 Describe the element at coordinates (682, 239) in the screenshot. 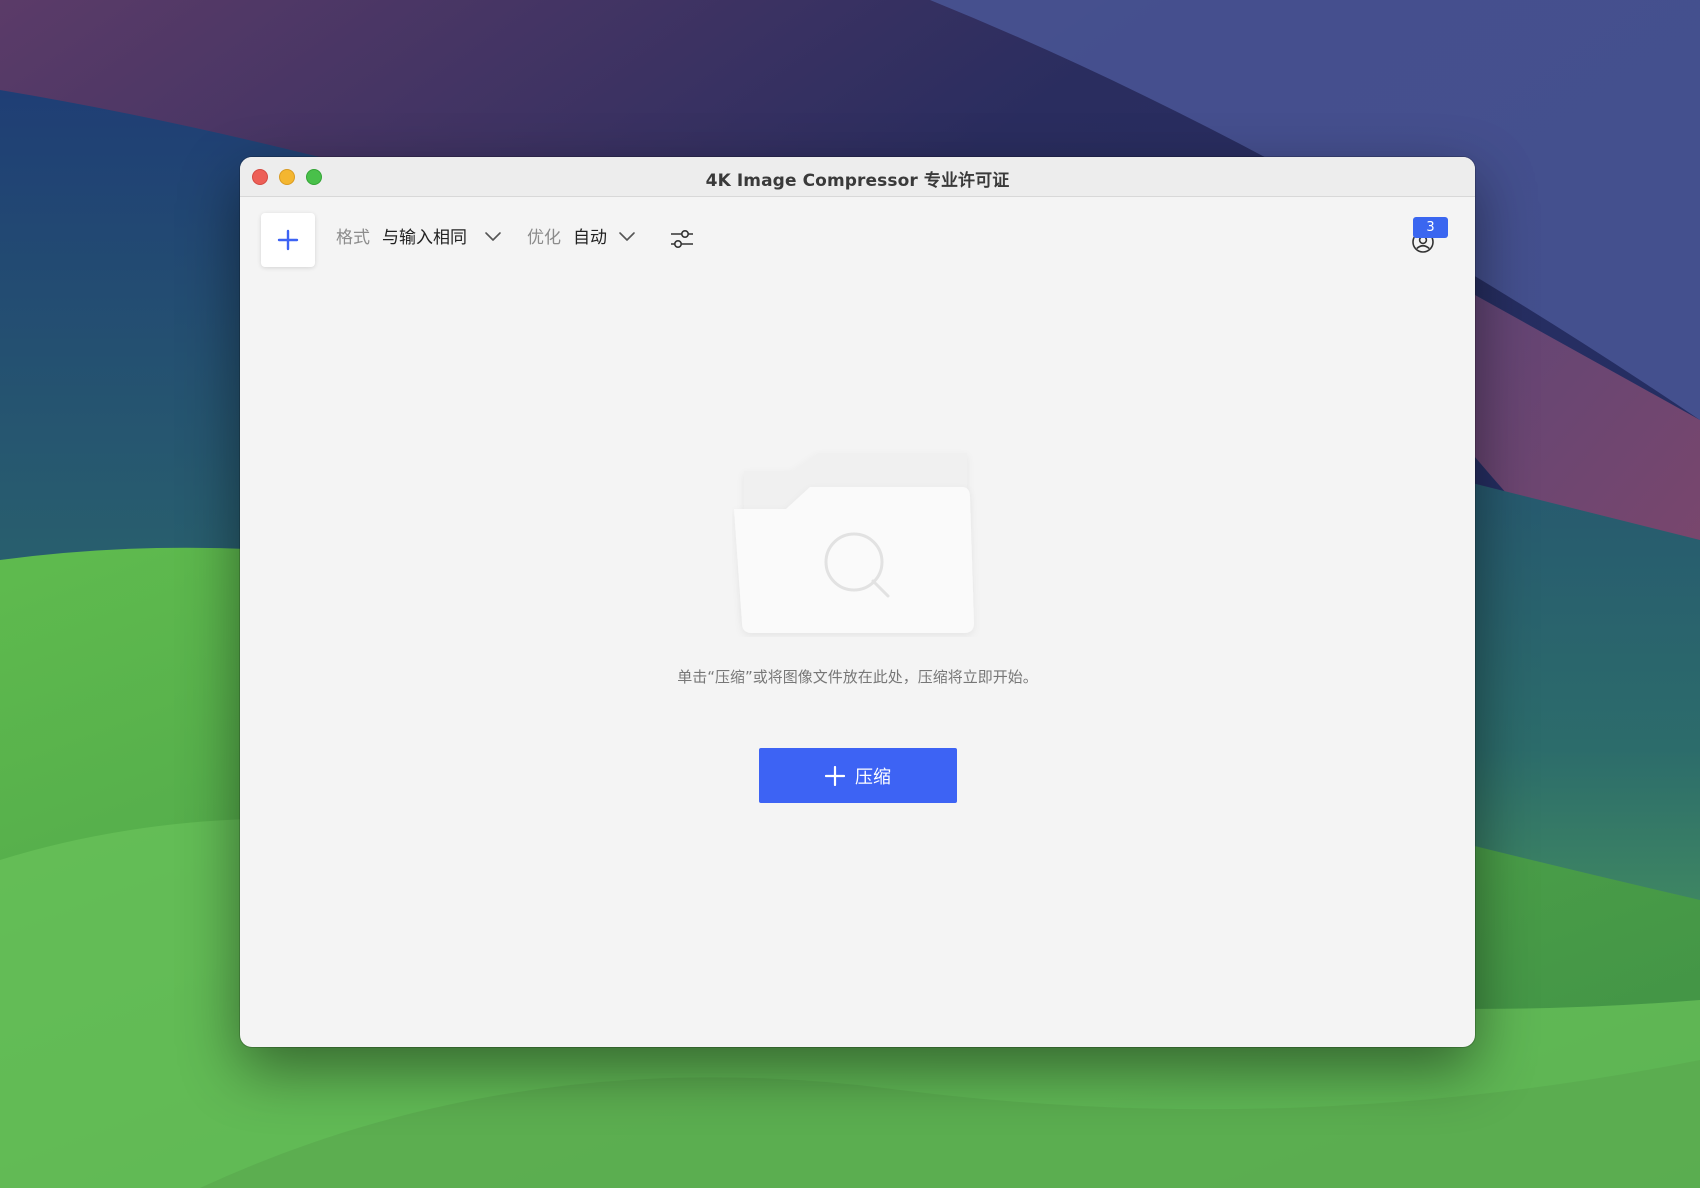

I see `sliders-icon` at that location.